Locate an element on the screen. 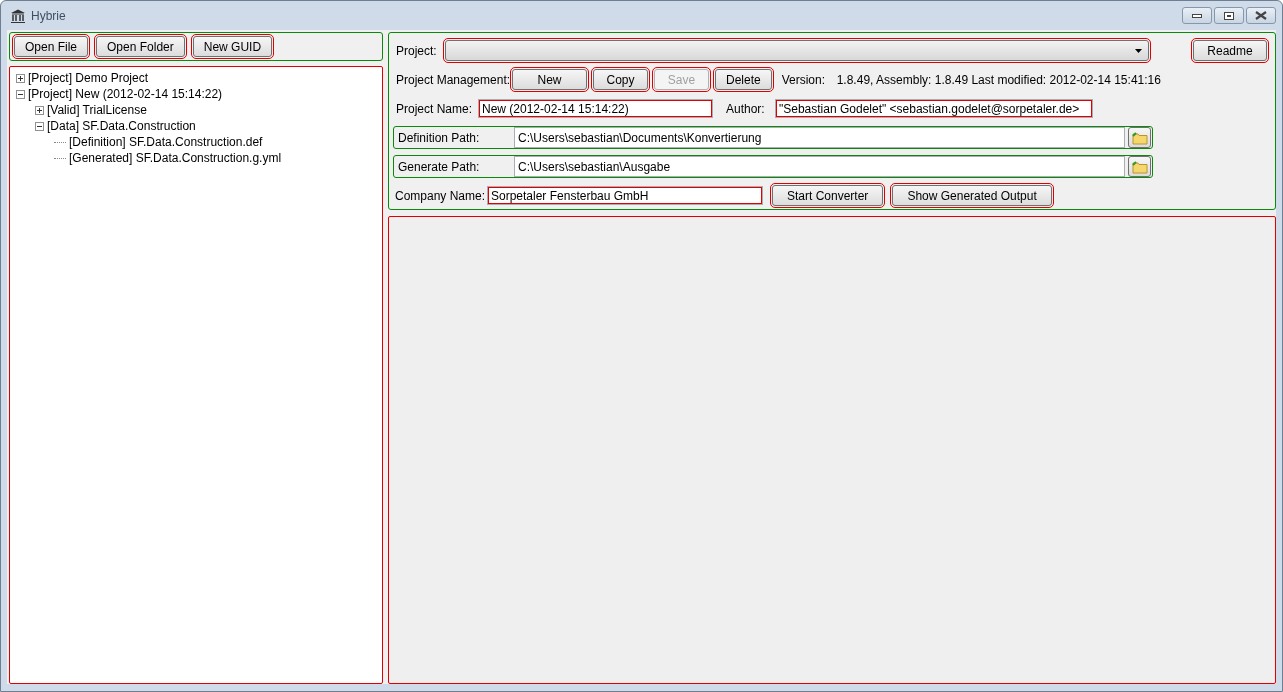 The image size is (1283, 692). author-field: "Sebastian Godelet" <sebastian.godelet@sorpetaler.de> is located at coordinates (934, 108).